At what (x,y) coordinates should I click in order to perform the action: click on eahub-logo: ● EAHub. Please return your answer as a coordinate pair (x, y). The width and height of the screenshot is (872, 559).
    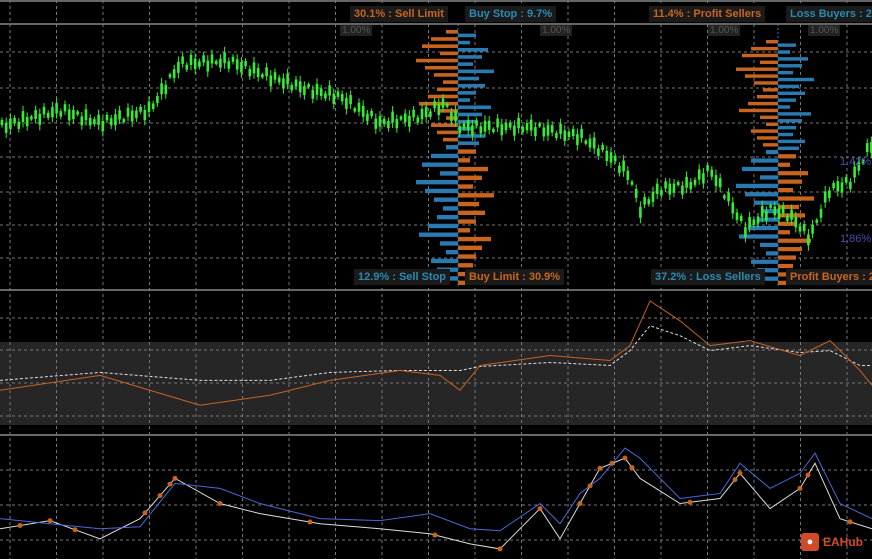
    Looking at the image, I should click on (832, 542).